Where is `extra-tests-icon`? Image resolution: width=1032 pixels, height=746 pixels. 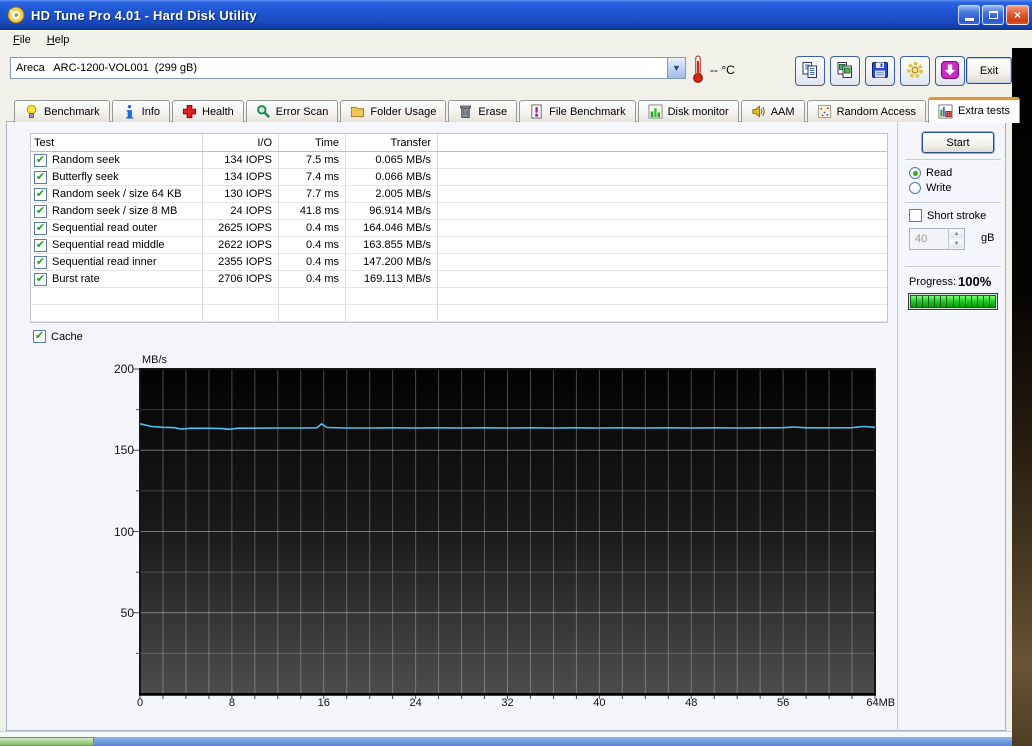
extra-tests-icon is located at coordinates (945, 111).